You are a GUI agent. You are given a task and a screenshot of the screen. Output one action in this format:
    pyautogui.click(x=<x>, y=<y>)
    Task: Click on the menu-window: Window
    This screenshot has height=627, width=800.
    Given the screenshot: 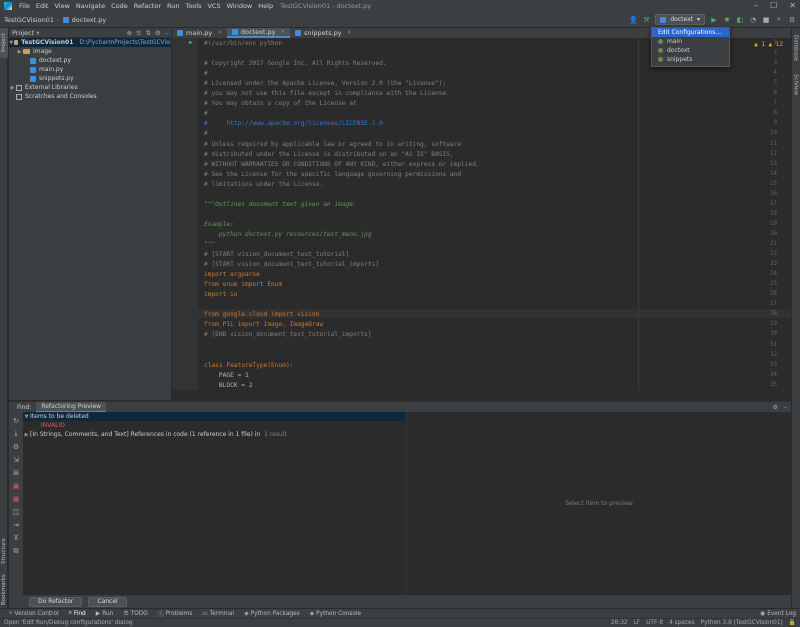 What is the action you would take?
    pyautogui.click(x=240, y=6)
    